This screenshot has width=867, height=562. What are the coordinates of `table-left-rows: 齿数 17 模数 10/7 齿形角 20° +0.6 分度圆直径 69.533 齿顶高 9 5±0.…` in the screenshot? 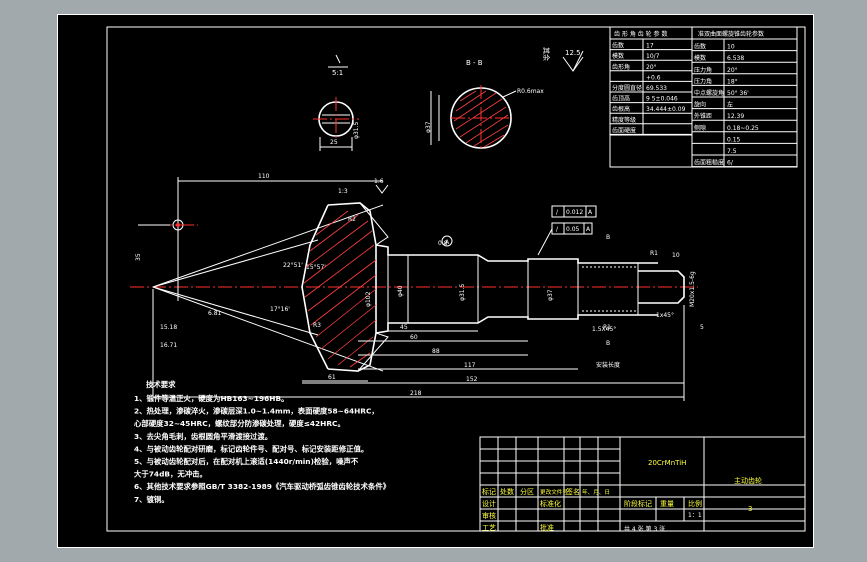 It's located at (651, 88).